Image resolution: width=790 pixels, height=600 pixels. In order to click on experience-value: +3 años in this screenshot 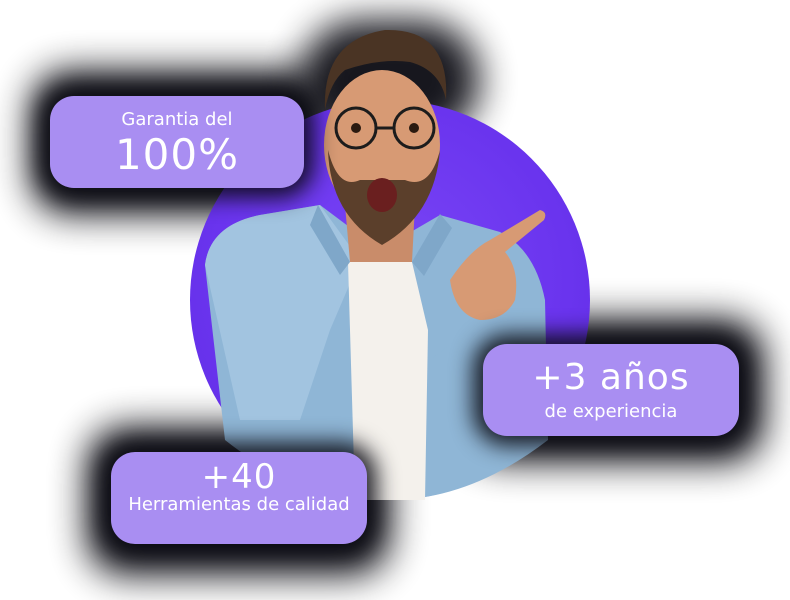, I will do `click(611, 377)`.